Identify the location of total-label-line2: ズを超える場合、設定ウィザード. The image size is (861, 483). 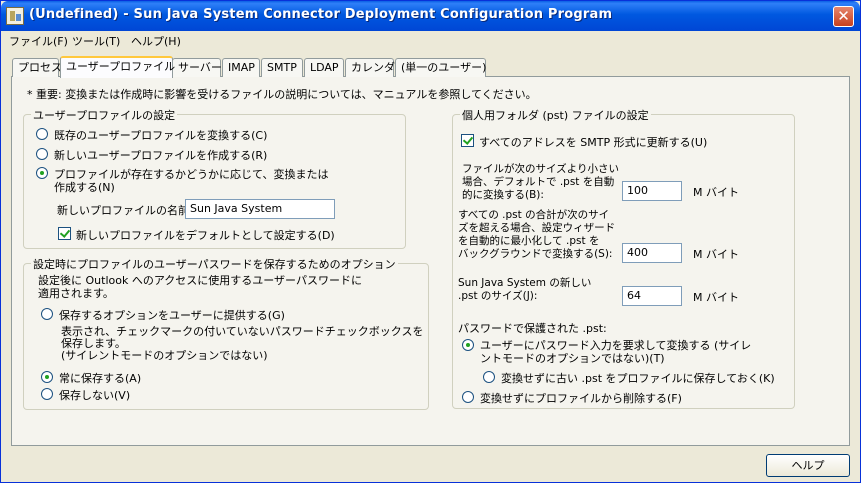
(537, 228).